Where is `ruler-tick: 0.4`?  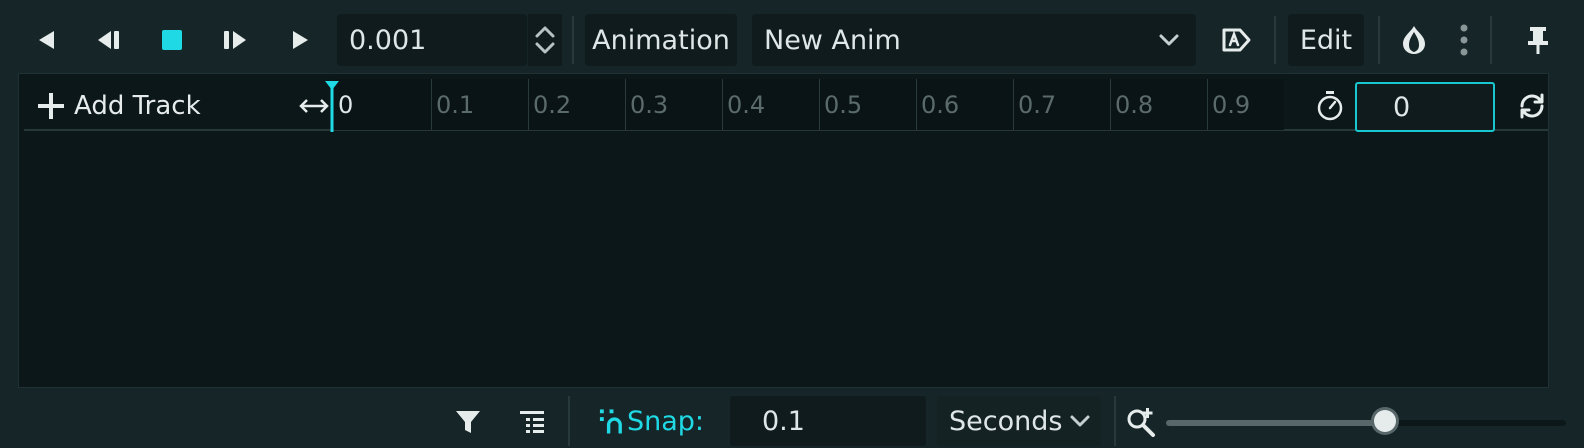 ruler-tick: 0.4 is located at coordinates (743, 104).